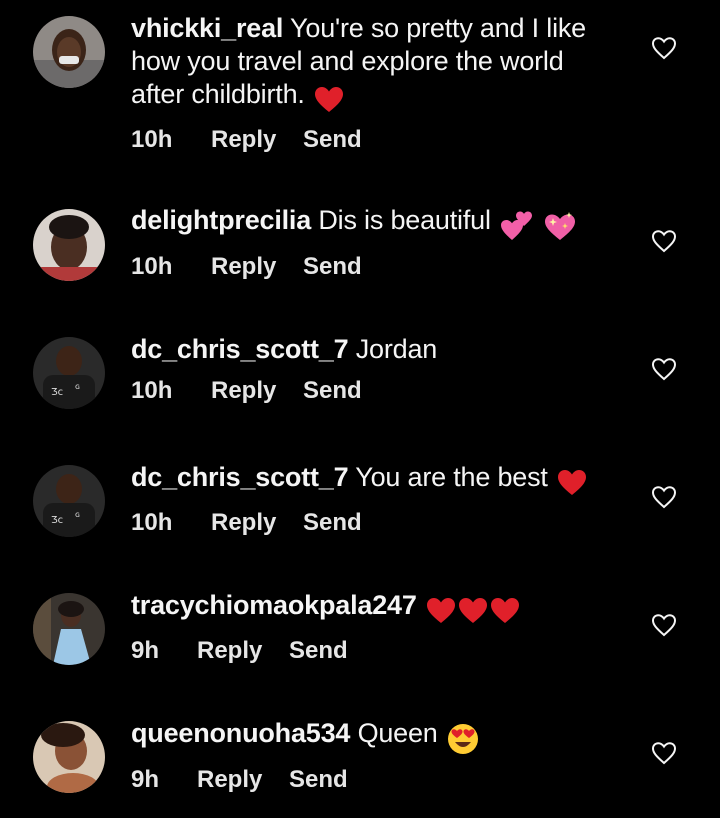  Describe the element at coordinates (404, 220) in the screenshot. I see `comment-message: Dis is beautiful` at that location.